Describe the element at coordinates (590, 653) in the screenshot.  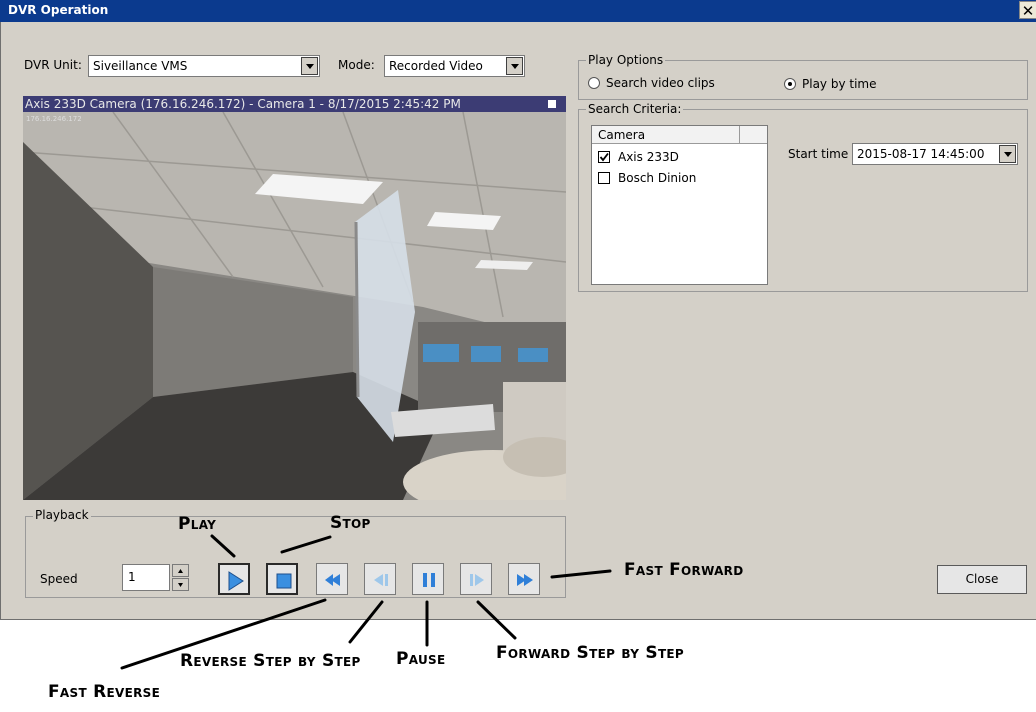
I see `annotation-forward-step: Forward Step by Step` at that location.